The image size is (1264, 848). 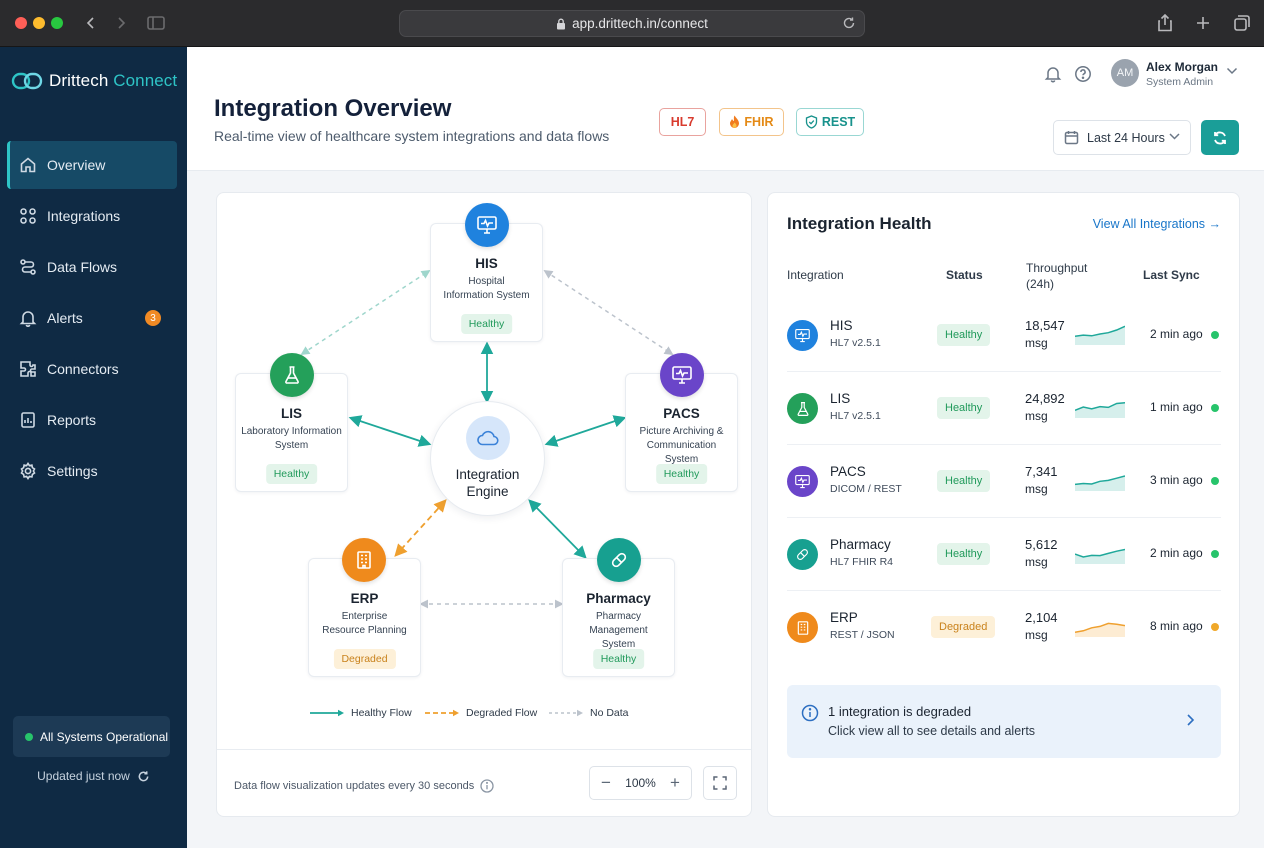 I want to click on back-icon, so click(x=91, y=23).